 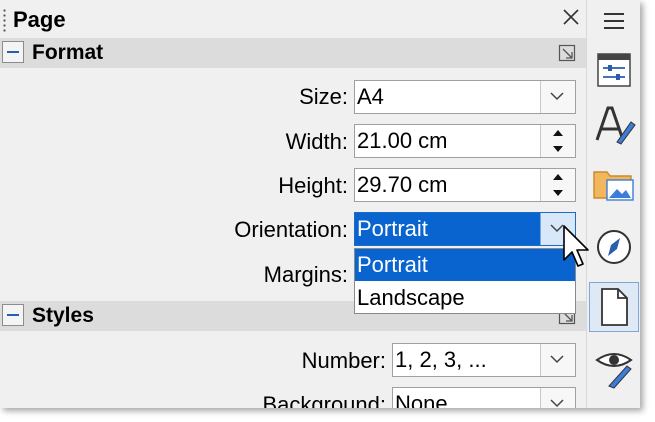 I want to click on width-spinbox: 21.00 cm, so click(x=465, y=141).